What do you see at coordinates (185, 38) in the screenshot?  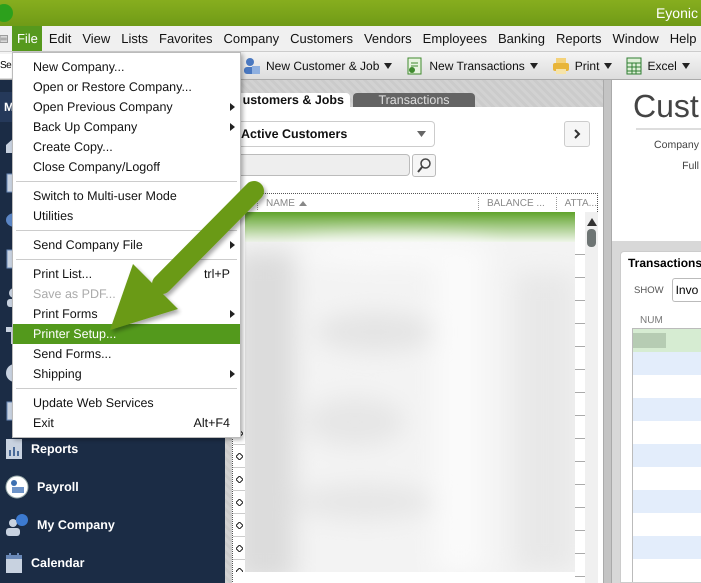 I see `menu-item: Favorites` at bounding box center [185, 38].